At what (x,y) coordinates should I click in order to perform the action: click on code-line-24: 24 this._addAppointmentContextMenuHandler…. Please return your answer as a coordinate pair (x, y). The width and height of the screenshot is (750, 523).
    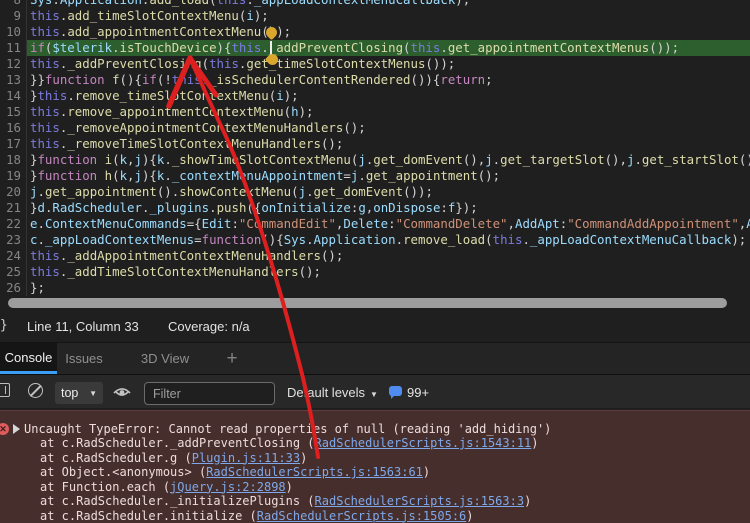
    Looking at the image, I should click on (375, 256).